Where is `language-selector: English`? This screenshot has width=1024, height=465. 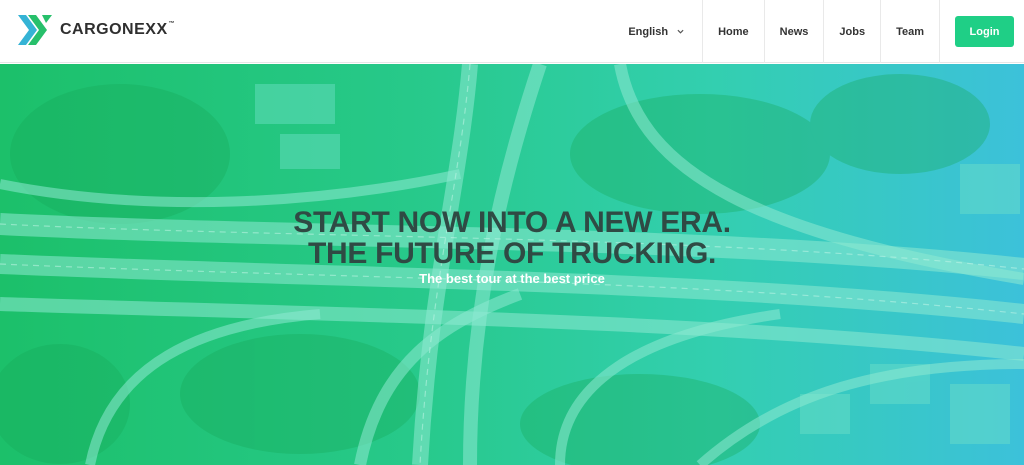 language-selector: English is located at coordinates (665, 31).